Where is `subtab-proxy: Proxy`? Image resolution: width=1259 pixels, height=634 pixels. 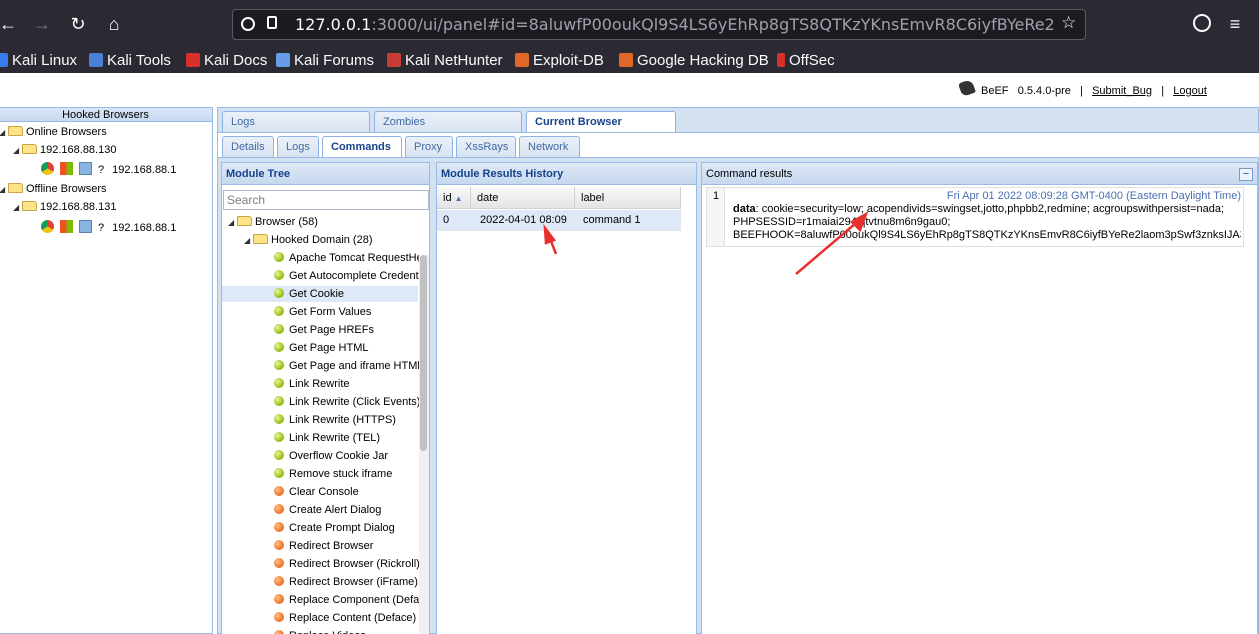
subtab-proxy: Proxy is located at coordinates (429, 146).